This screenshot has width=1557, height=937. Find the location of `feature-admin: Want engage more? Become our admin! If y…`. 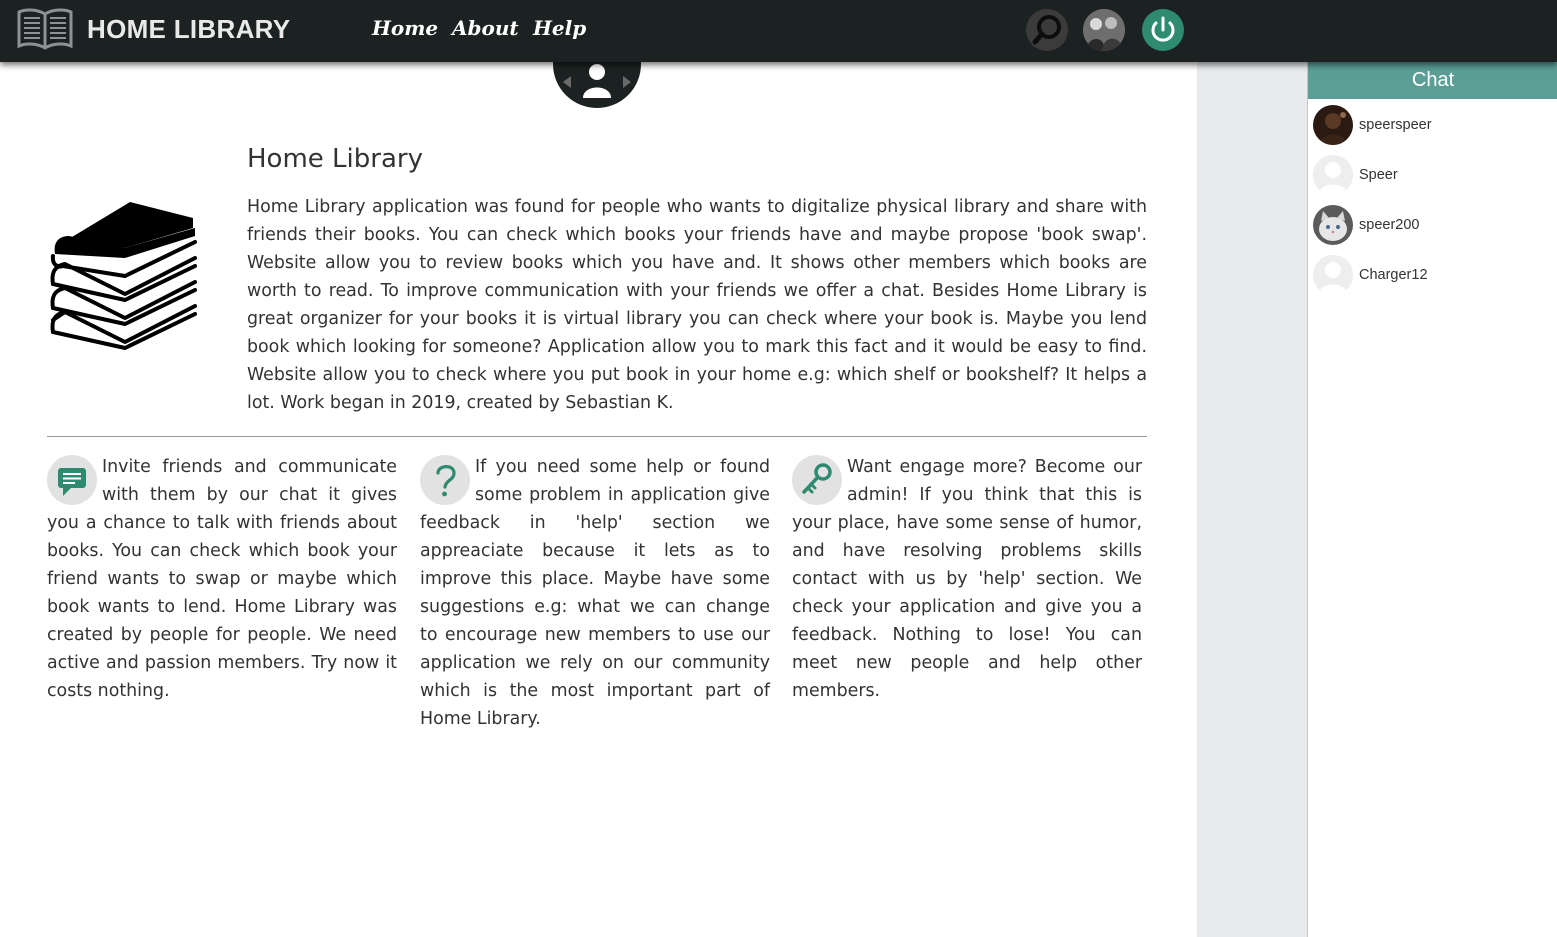

feature-admin: Want engage more? Become our admin! If y… is located at coordinates (967, 579).